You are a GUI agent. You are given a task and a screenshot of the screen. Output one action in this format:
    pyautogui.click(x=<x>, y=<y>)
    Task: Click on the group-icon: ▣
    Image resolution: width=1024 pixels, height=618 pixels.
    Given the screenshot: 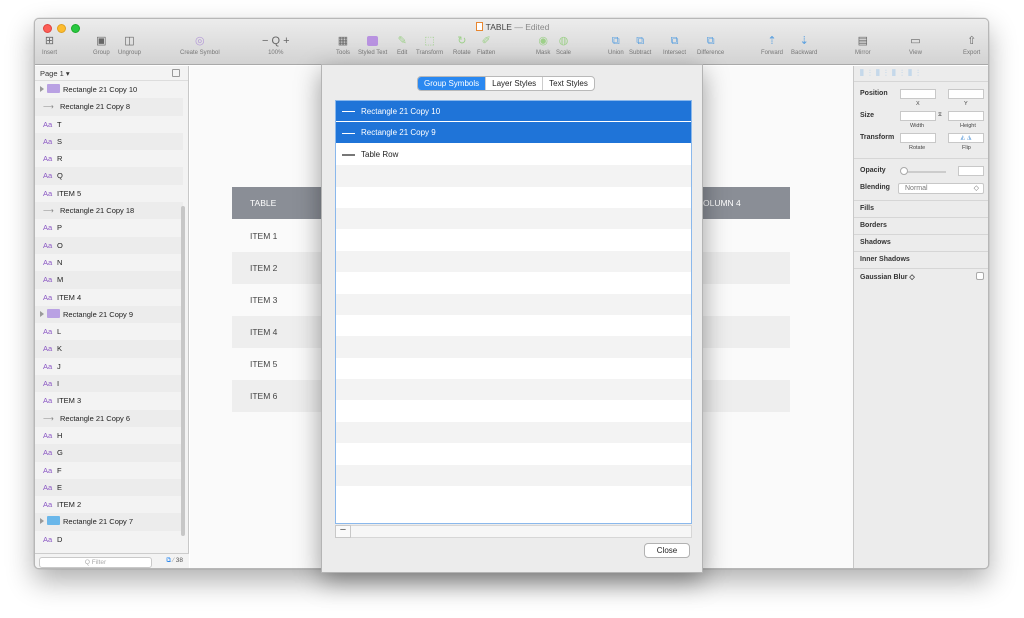 What is the action you would take?
    pyautogui.click(x=101, y=41)
    